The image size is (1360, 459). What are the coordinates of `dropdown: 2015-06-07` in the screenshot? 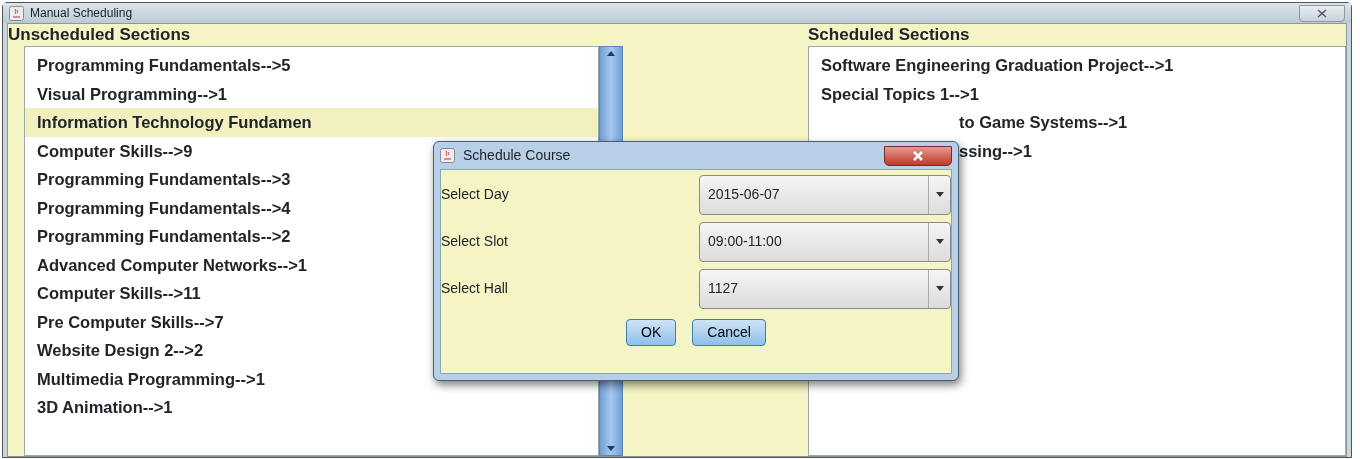 It's located at (825, 194).